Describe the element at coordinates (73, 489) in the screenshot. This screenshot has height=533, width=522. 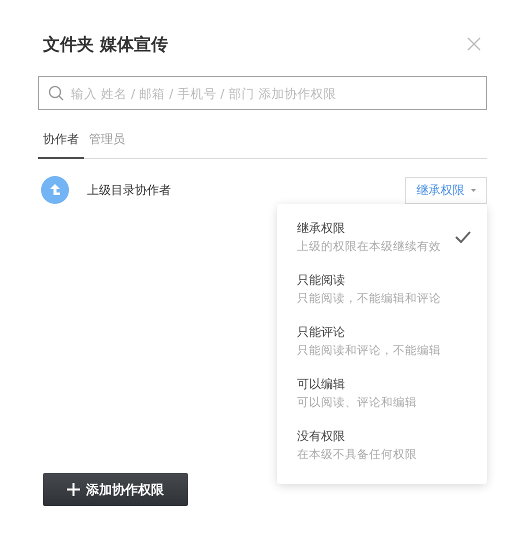
I see `plus-icon` at that location.